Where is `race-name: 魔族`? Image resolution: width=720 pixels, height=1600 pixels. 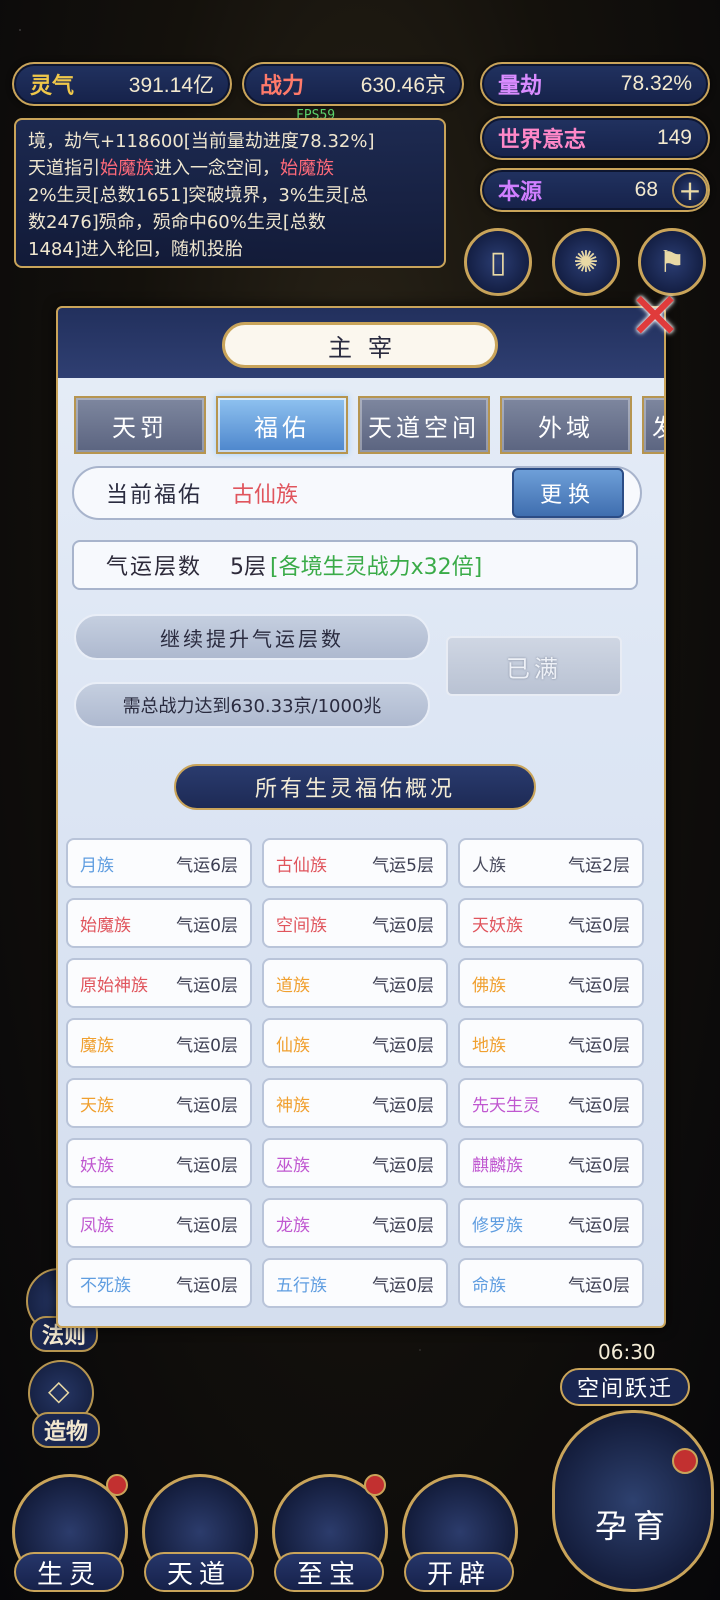
race-name: 魔族 is located at coordinates (97, 1045).